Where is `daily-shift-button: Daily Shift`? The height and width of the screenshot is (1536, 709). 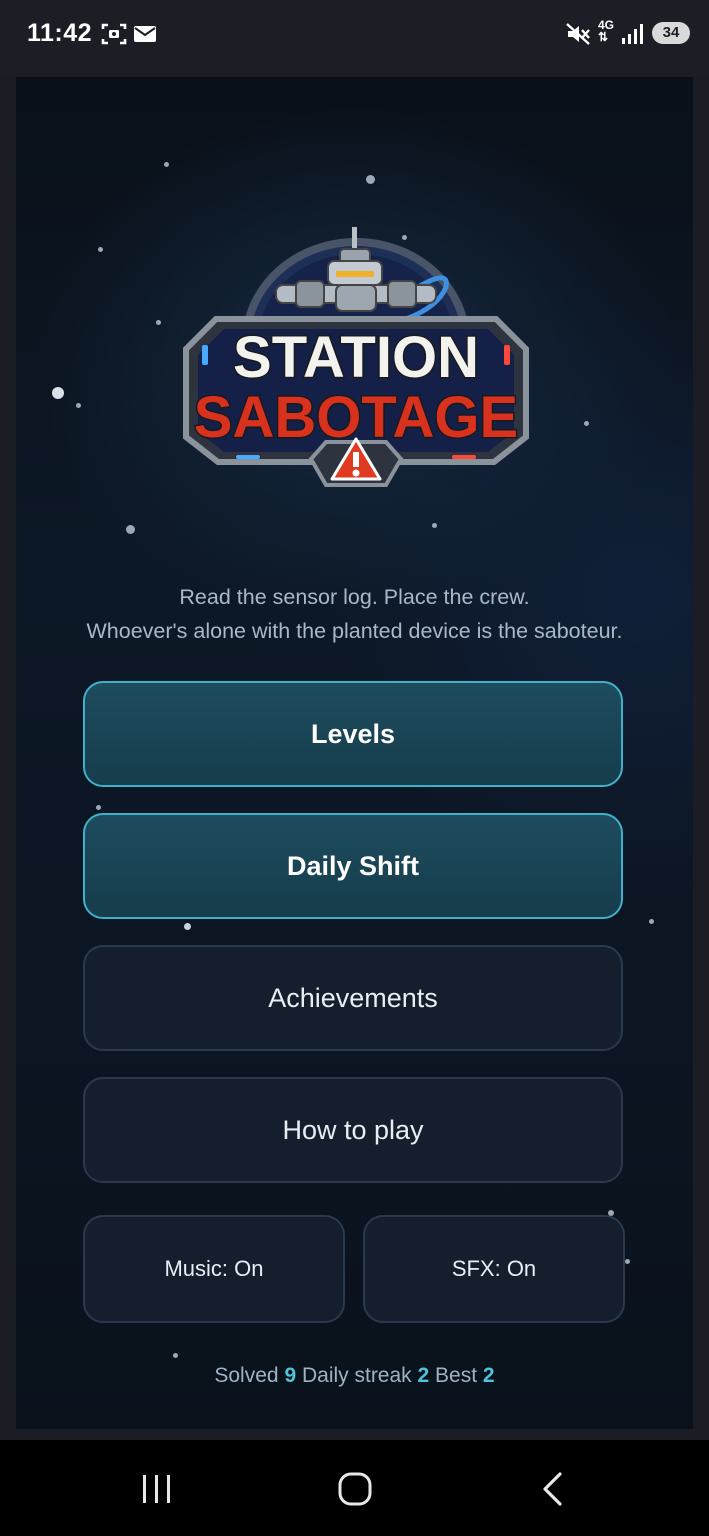
daily-shift-button: Daily Shift is located at coordinates (353, 866).